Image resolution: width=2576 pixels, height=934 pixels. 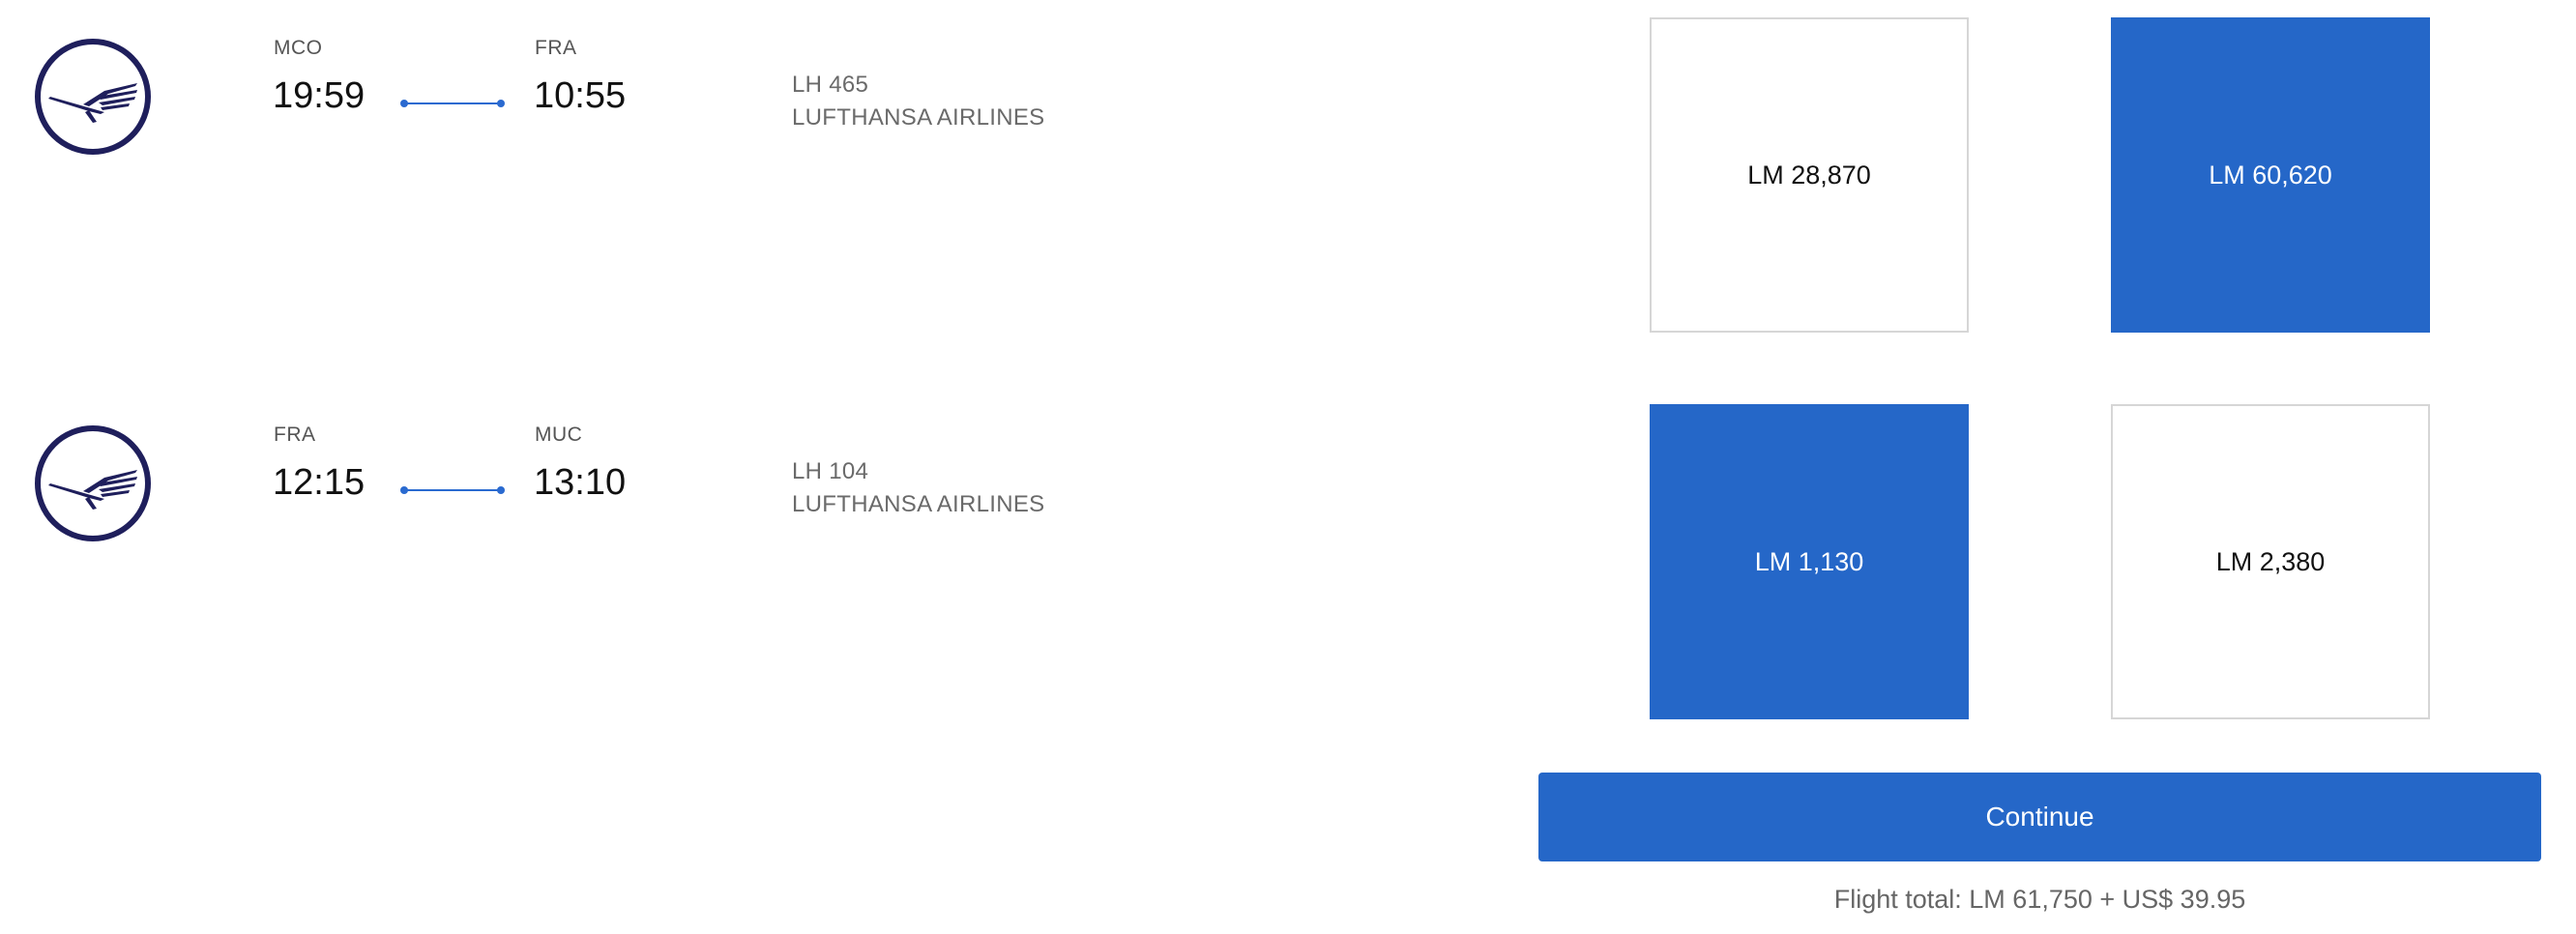 I want to click on fare-option-1: LM 1,130, so click(x=1809, y=561).